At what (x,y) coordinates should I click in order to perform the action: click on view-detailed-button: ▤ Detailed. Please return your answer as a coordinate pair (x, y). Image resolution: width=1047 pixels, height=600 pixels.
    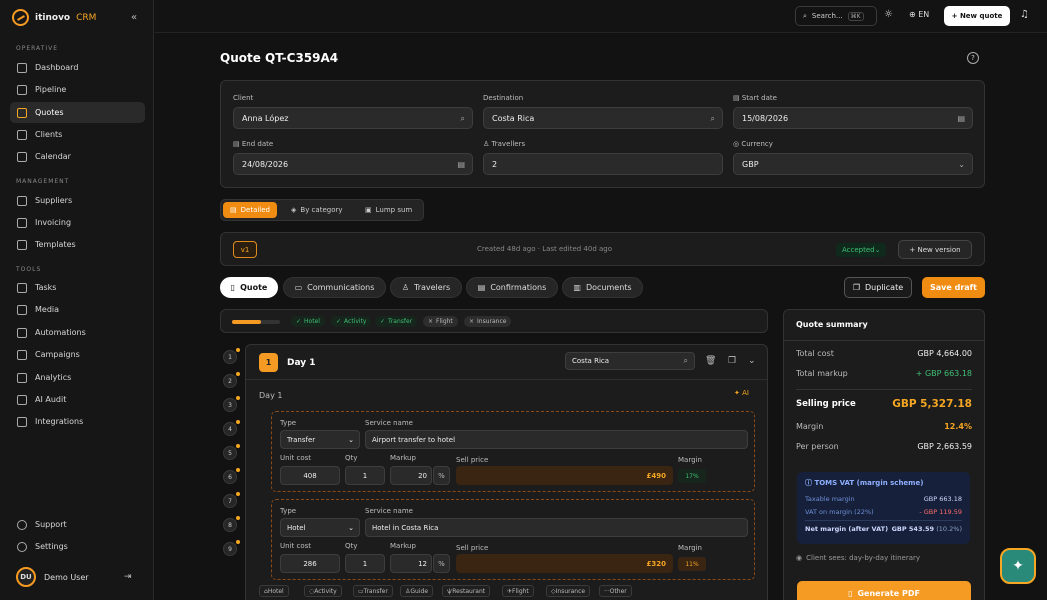
    Looking at the image, I should click on (250, 210).